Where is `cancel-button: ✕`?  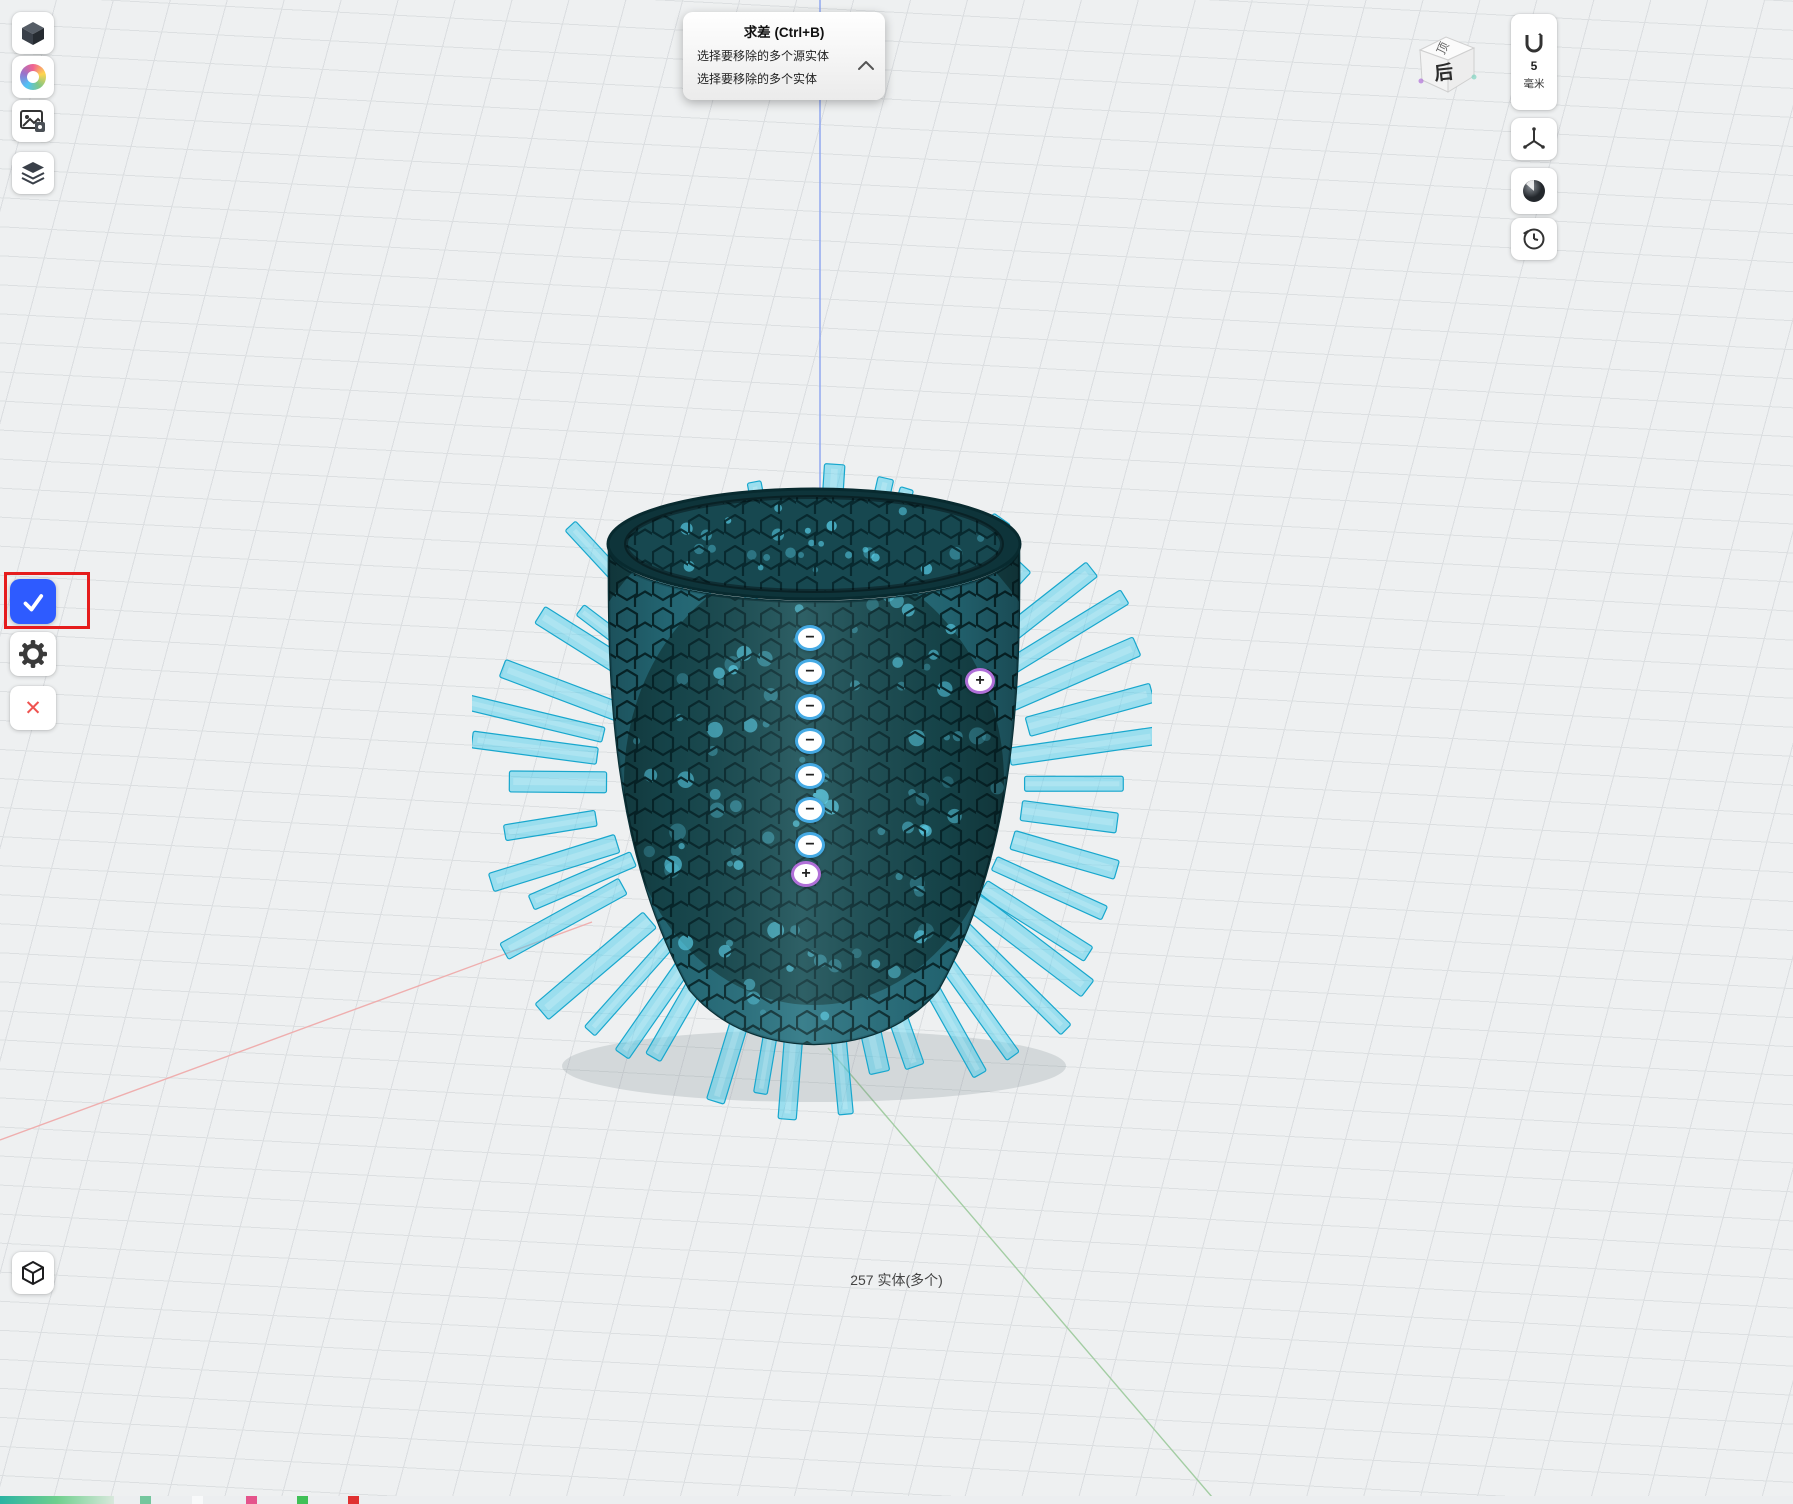 cancel-button: ✕ is located at coordinates (33, 708).